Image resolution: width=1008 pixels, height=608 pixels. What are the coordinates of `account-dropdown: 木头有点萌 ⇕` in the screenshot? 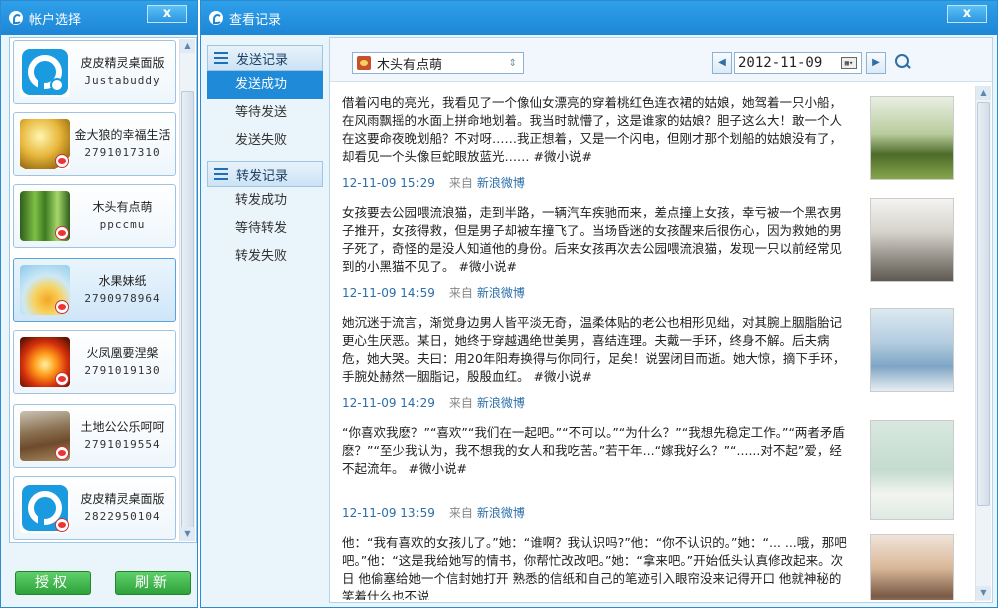 It's located at (438, 63).